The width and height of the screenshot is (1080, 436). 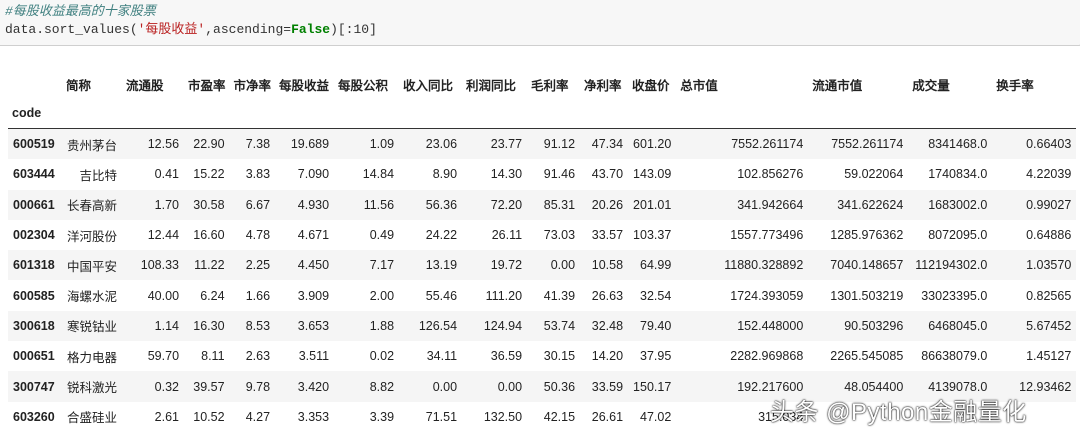 What do you see at coordinates (607, 386) in the screenshot?
I see `table-cell: 33.59` at bounding box center [607, 386].